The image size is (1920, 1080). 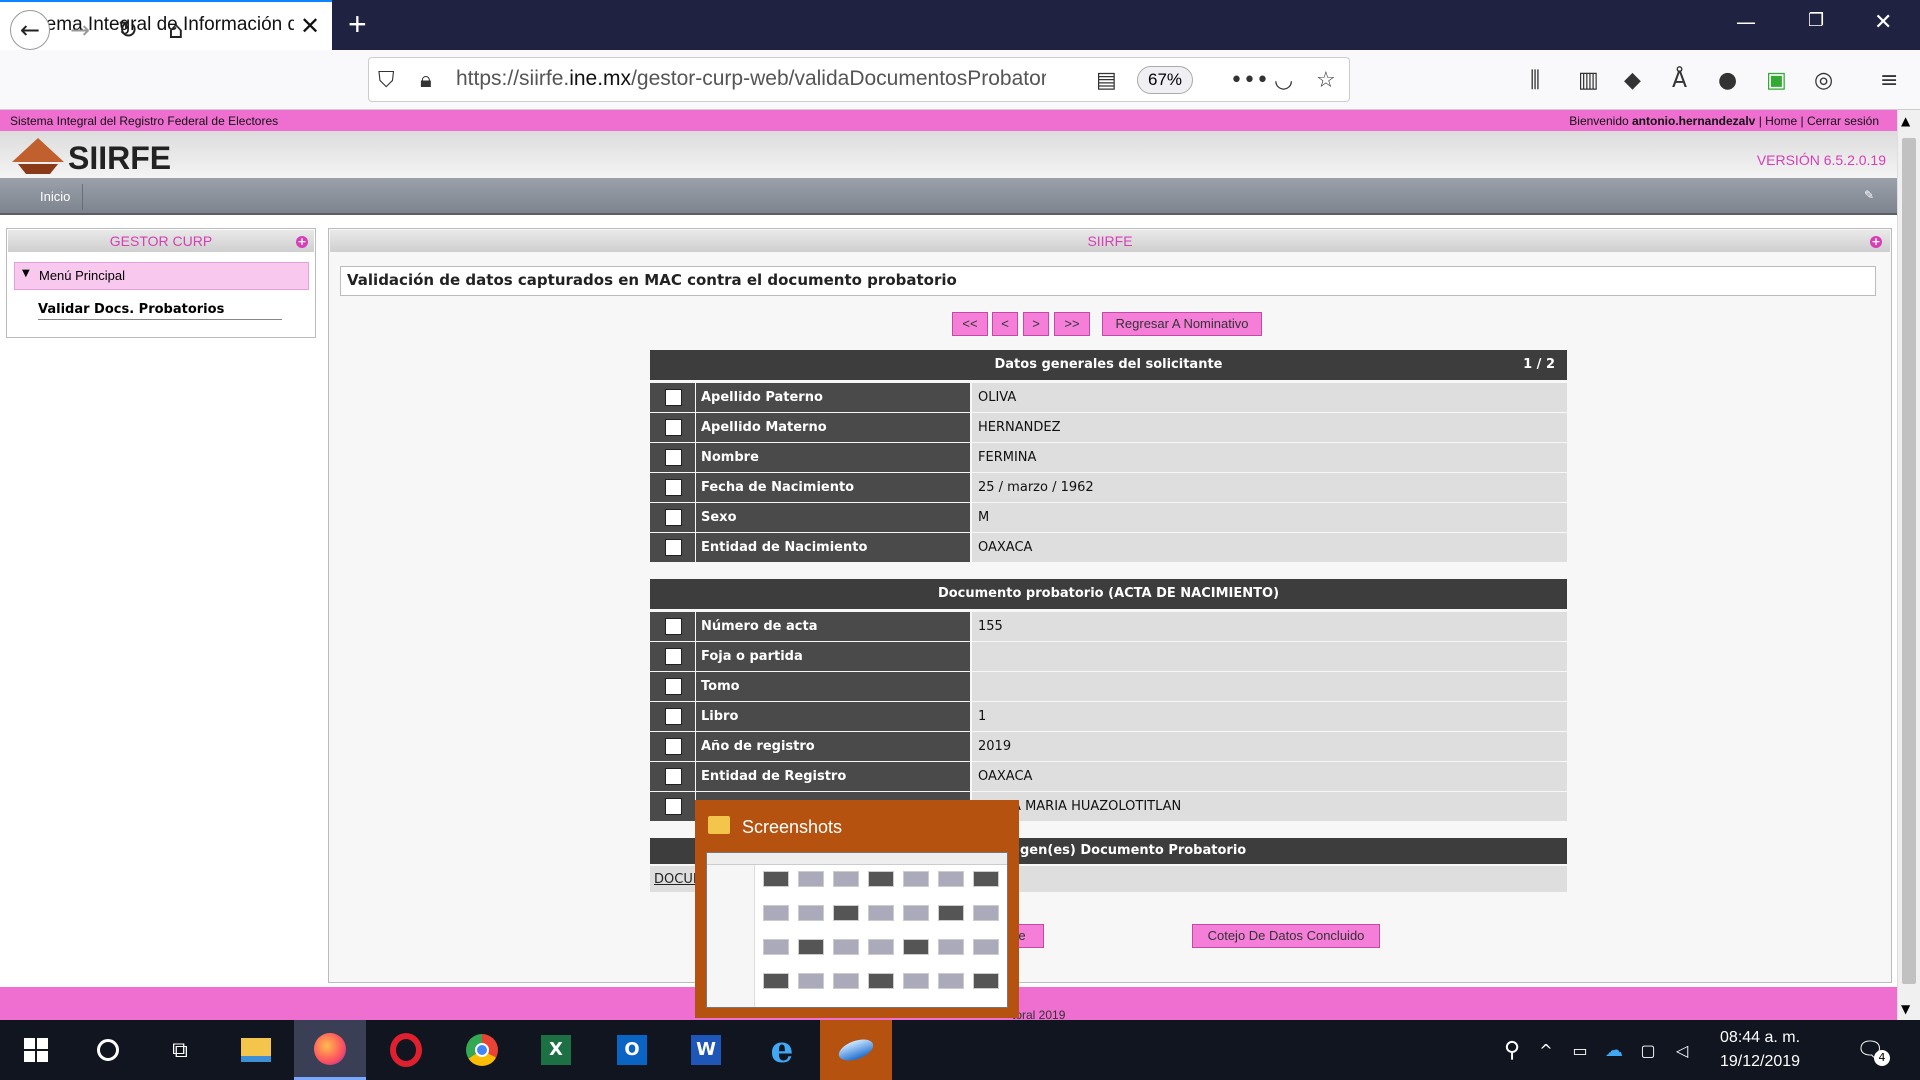 I want to click on windows-start-icon, so click(x=36, y=1050).